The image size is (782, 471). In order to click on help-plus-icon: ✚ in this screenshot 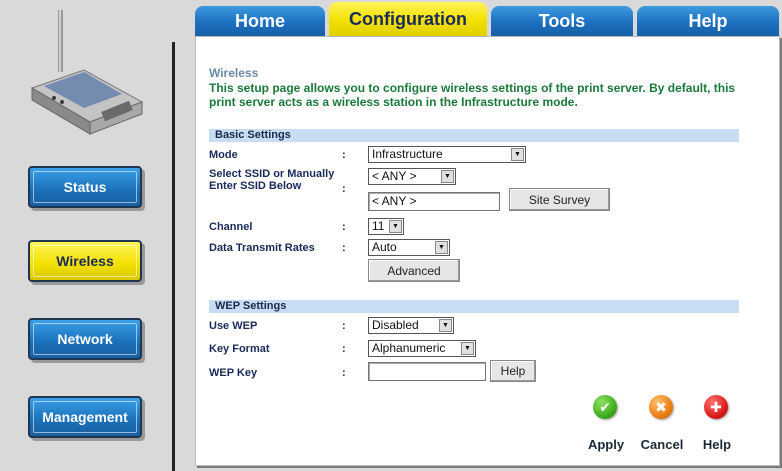, I will do `click(716, 407)`.